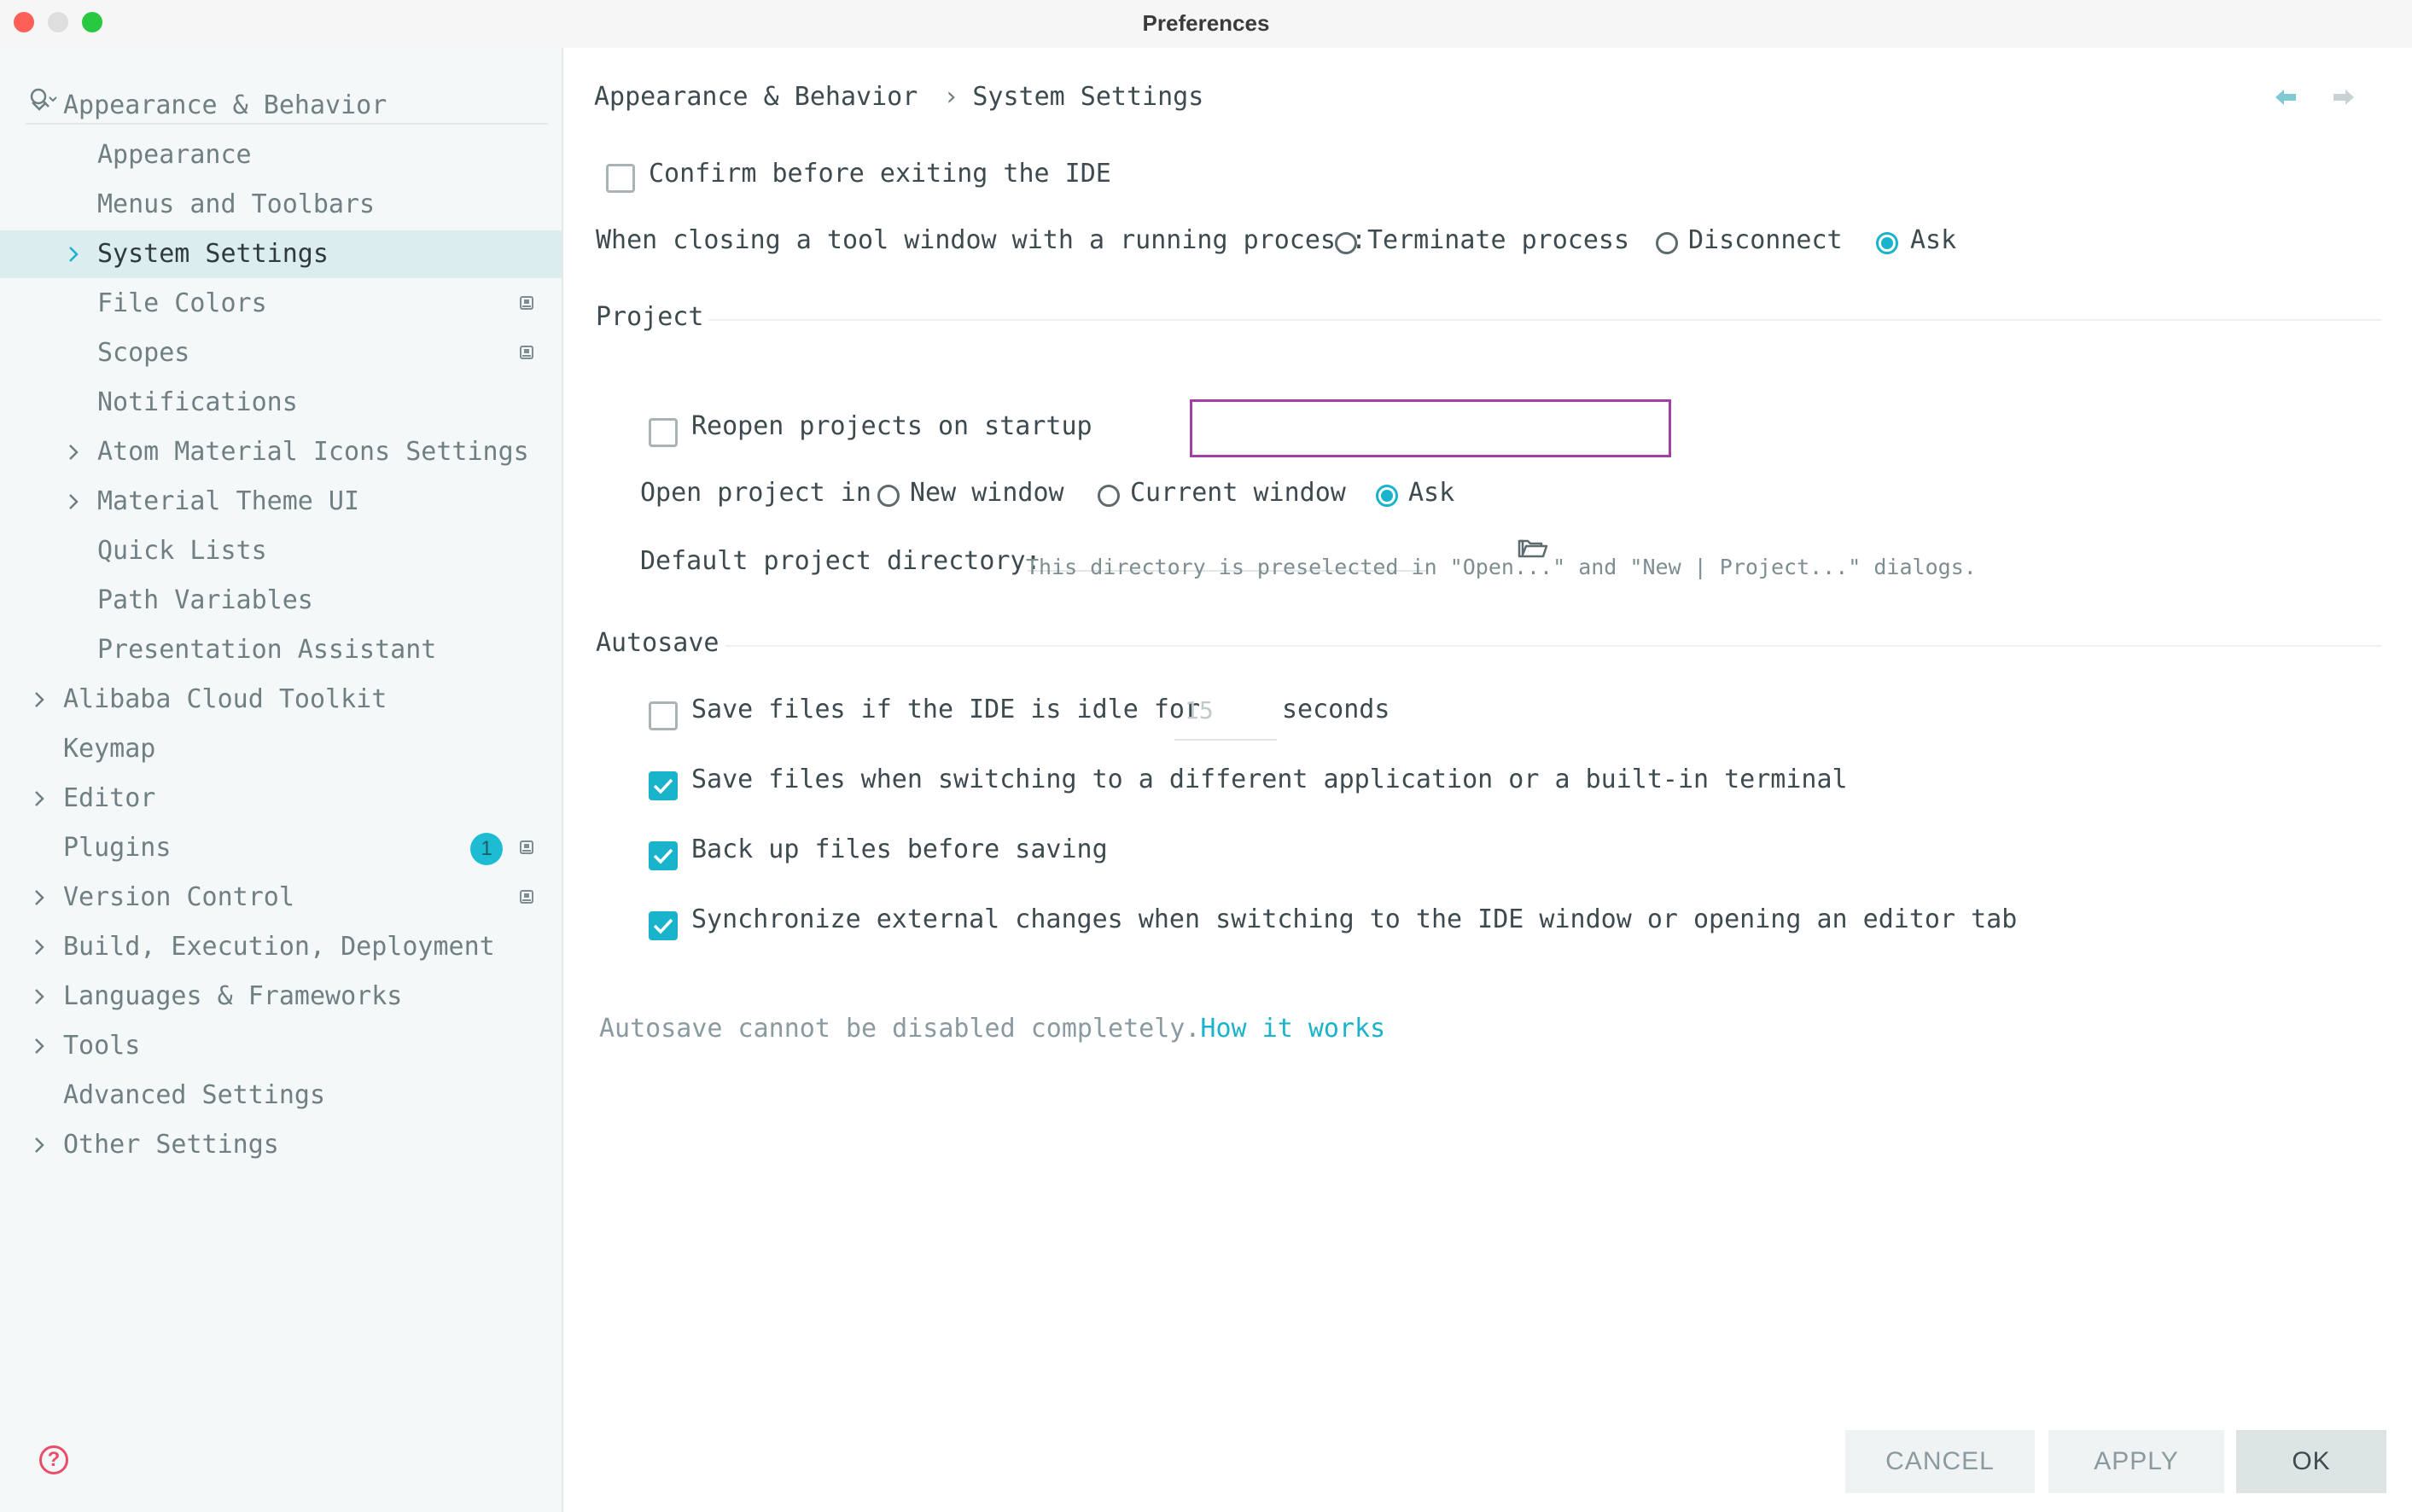  What do you see at coordinates (228, 501) in the screenshot?
I see `sidebar-item-label: Material Theme UI` at bounding box center [228, 501].